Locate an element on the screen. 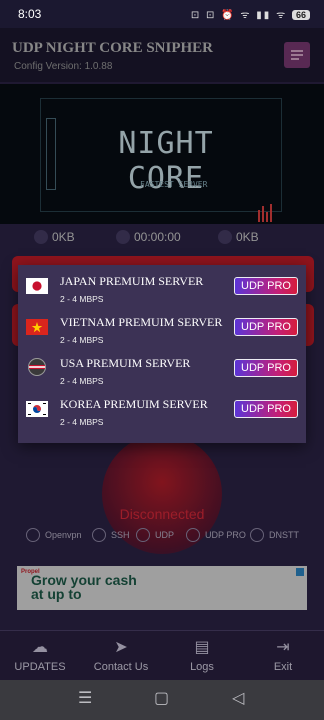  server-row-korea: KOREA PREMUIM SERVER 2 - 4 MBPS UDP PRO is located at coordinates (162, 416).